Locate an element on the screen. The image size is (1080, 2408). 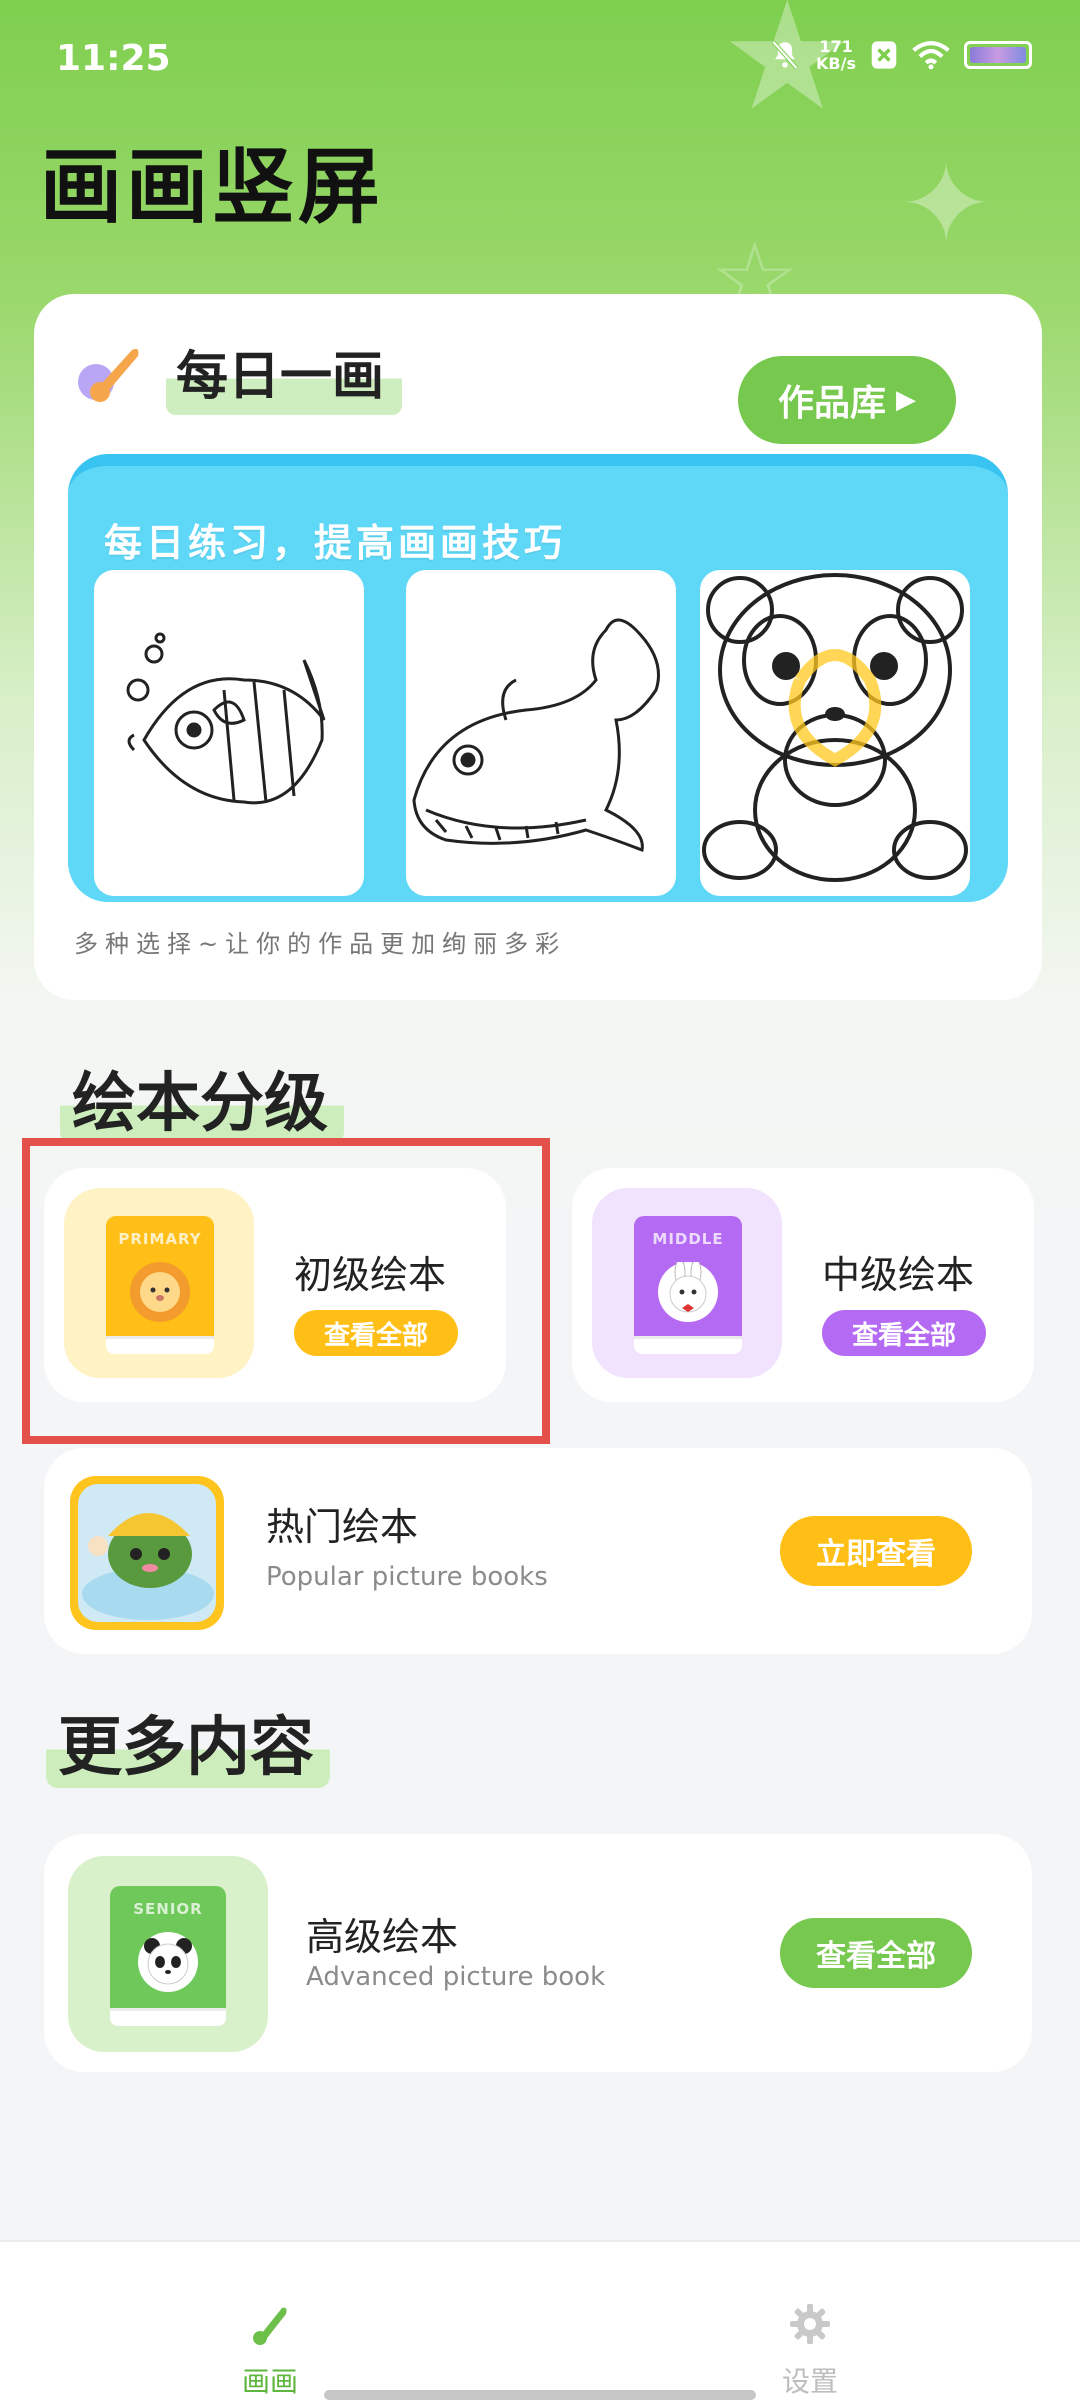
hot-books-title: 热门绘本 is located at coordinates (342, 1527).